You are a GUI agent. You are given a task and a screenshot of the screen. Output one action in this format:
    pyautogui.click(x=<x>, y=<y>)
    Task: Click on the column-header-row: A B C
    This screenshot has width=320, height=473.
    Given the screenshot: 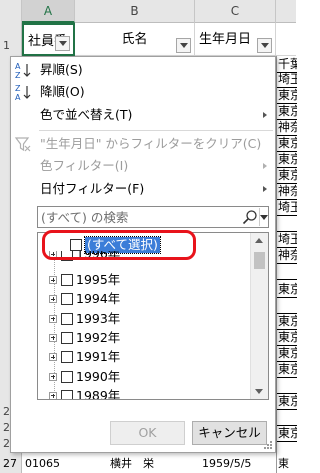 What is the action you would take?
    pyautogui.click(x=148, y=11)
    